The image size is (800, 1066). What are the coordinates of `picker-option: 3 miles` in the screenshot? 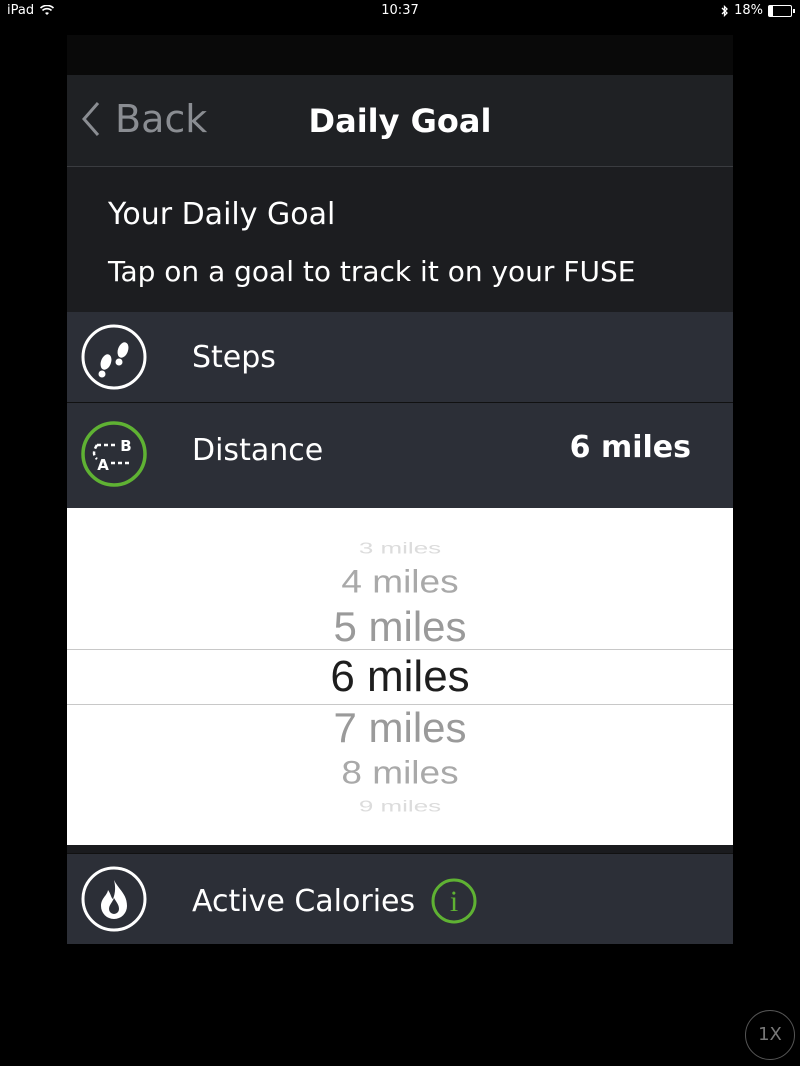 It's located at (400, 548).